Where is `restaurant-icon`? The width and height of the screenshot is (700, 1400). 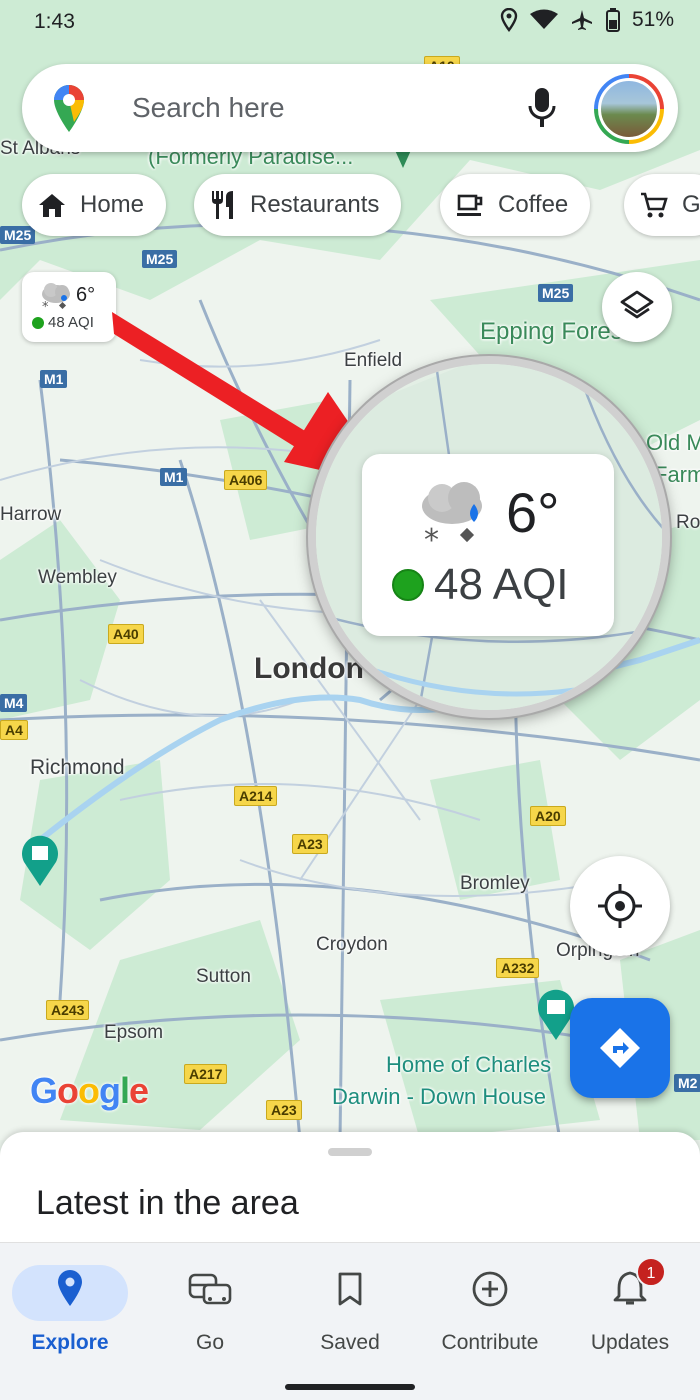
restaurant-icon is located at coordinates (222, 205).